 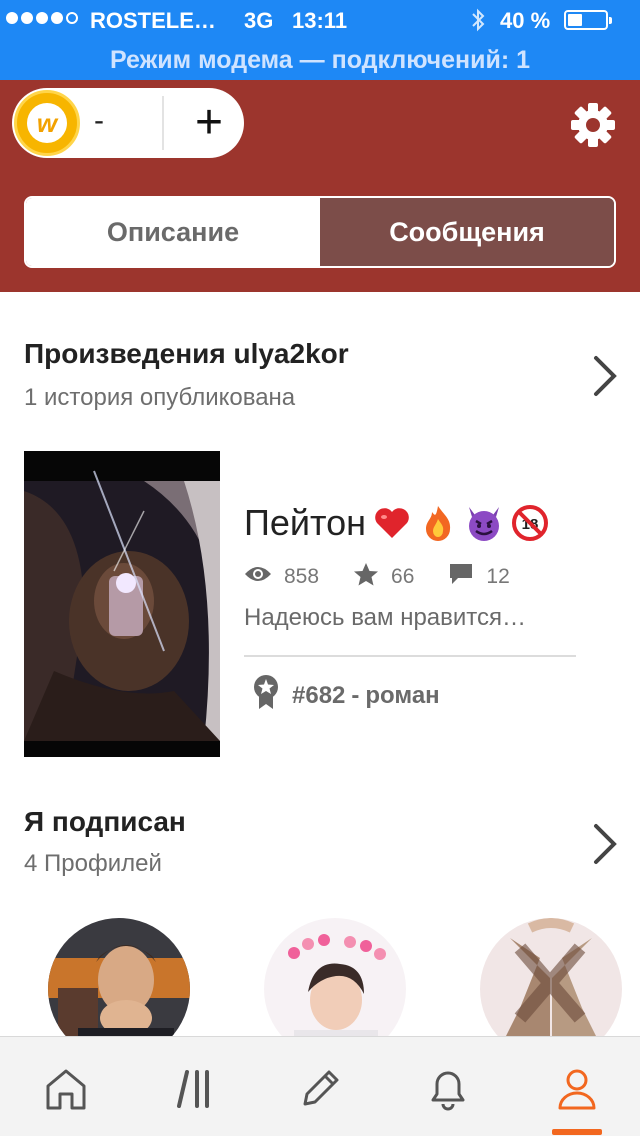 What do you see at coordinates (577, 1132) in the screenshot?
I see `active-tab-indicator` at bounding box center [577, 1132].